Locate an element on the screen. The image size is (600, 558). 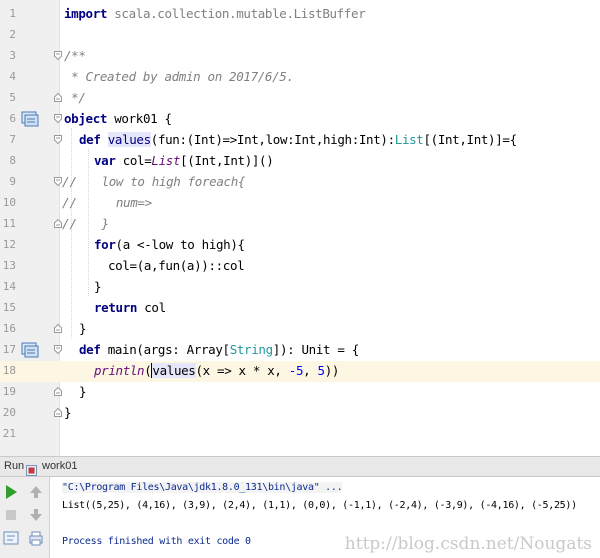
var-col: col= is located at coordinates (133, 160).